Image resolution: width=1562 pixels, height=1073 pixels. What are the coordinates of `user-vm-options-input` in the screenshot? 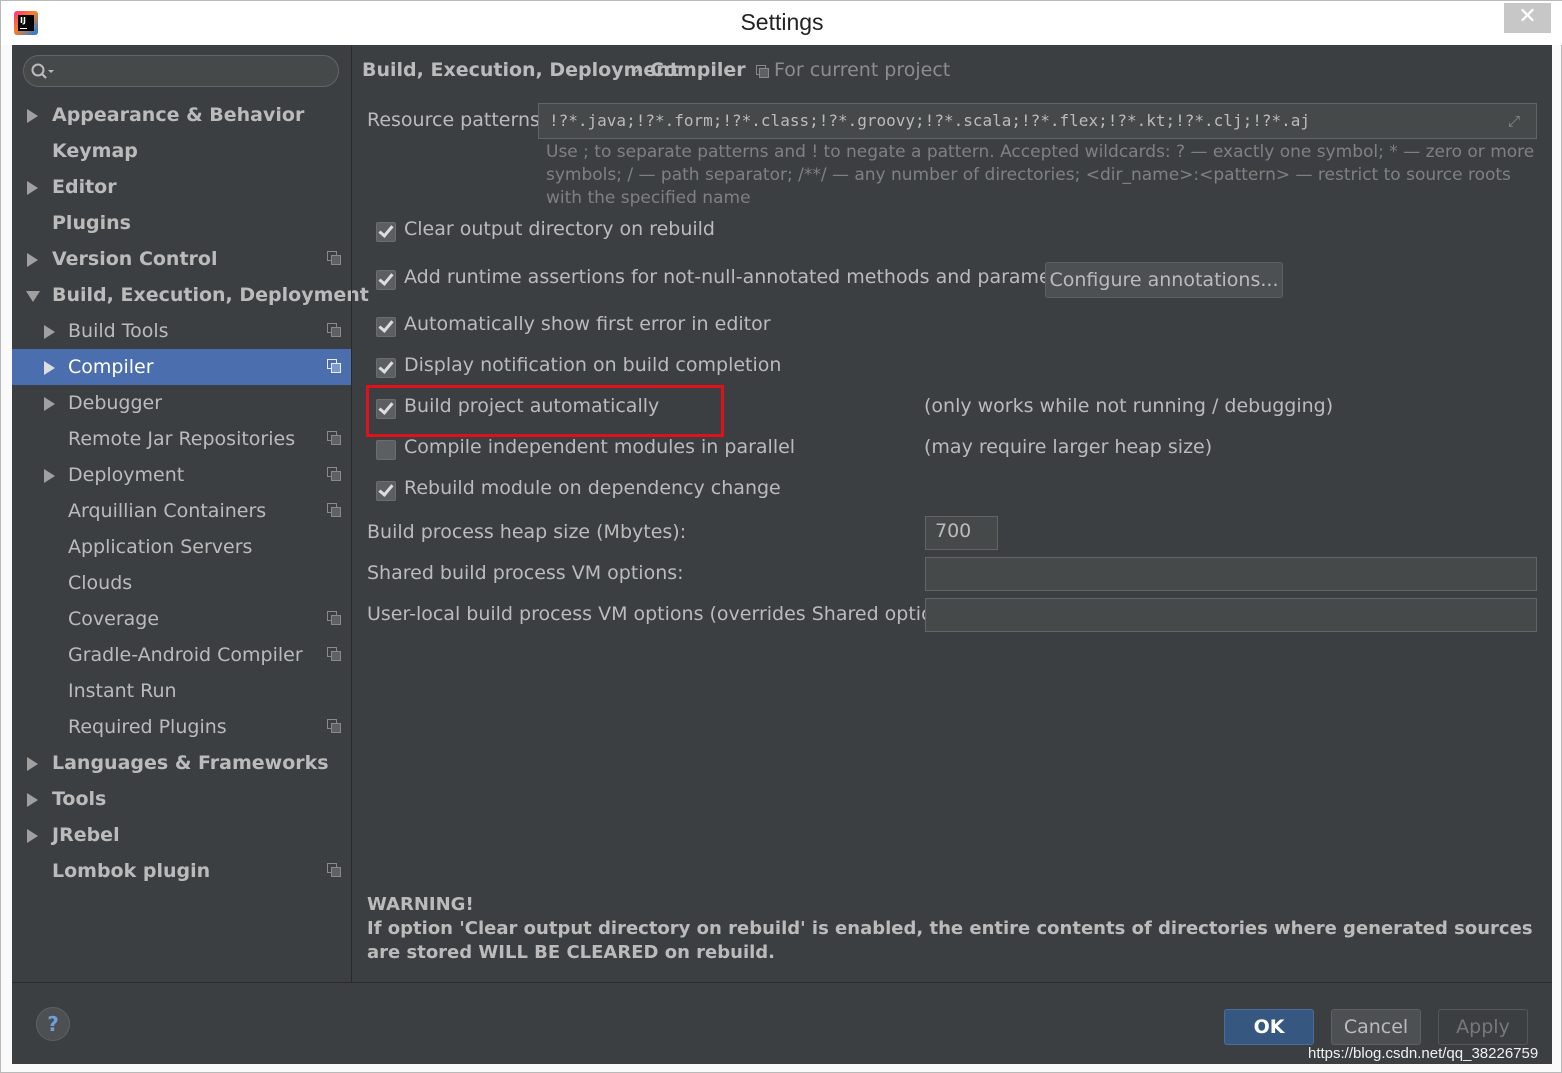 It's located at (1231, 615).